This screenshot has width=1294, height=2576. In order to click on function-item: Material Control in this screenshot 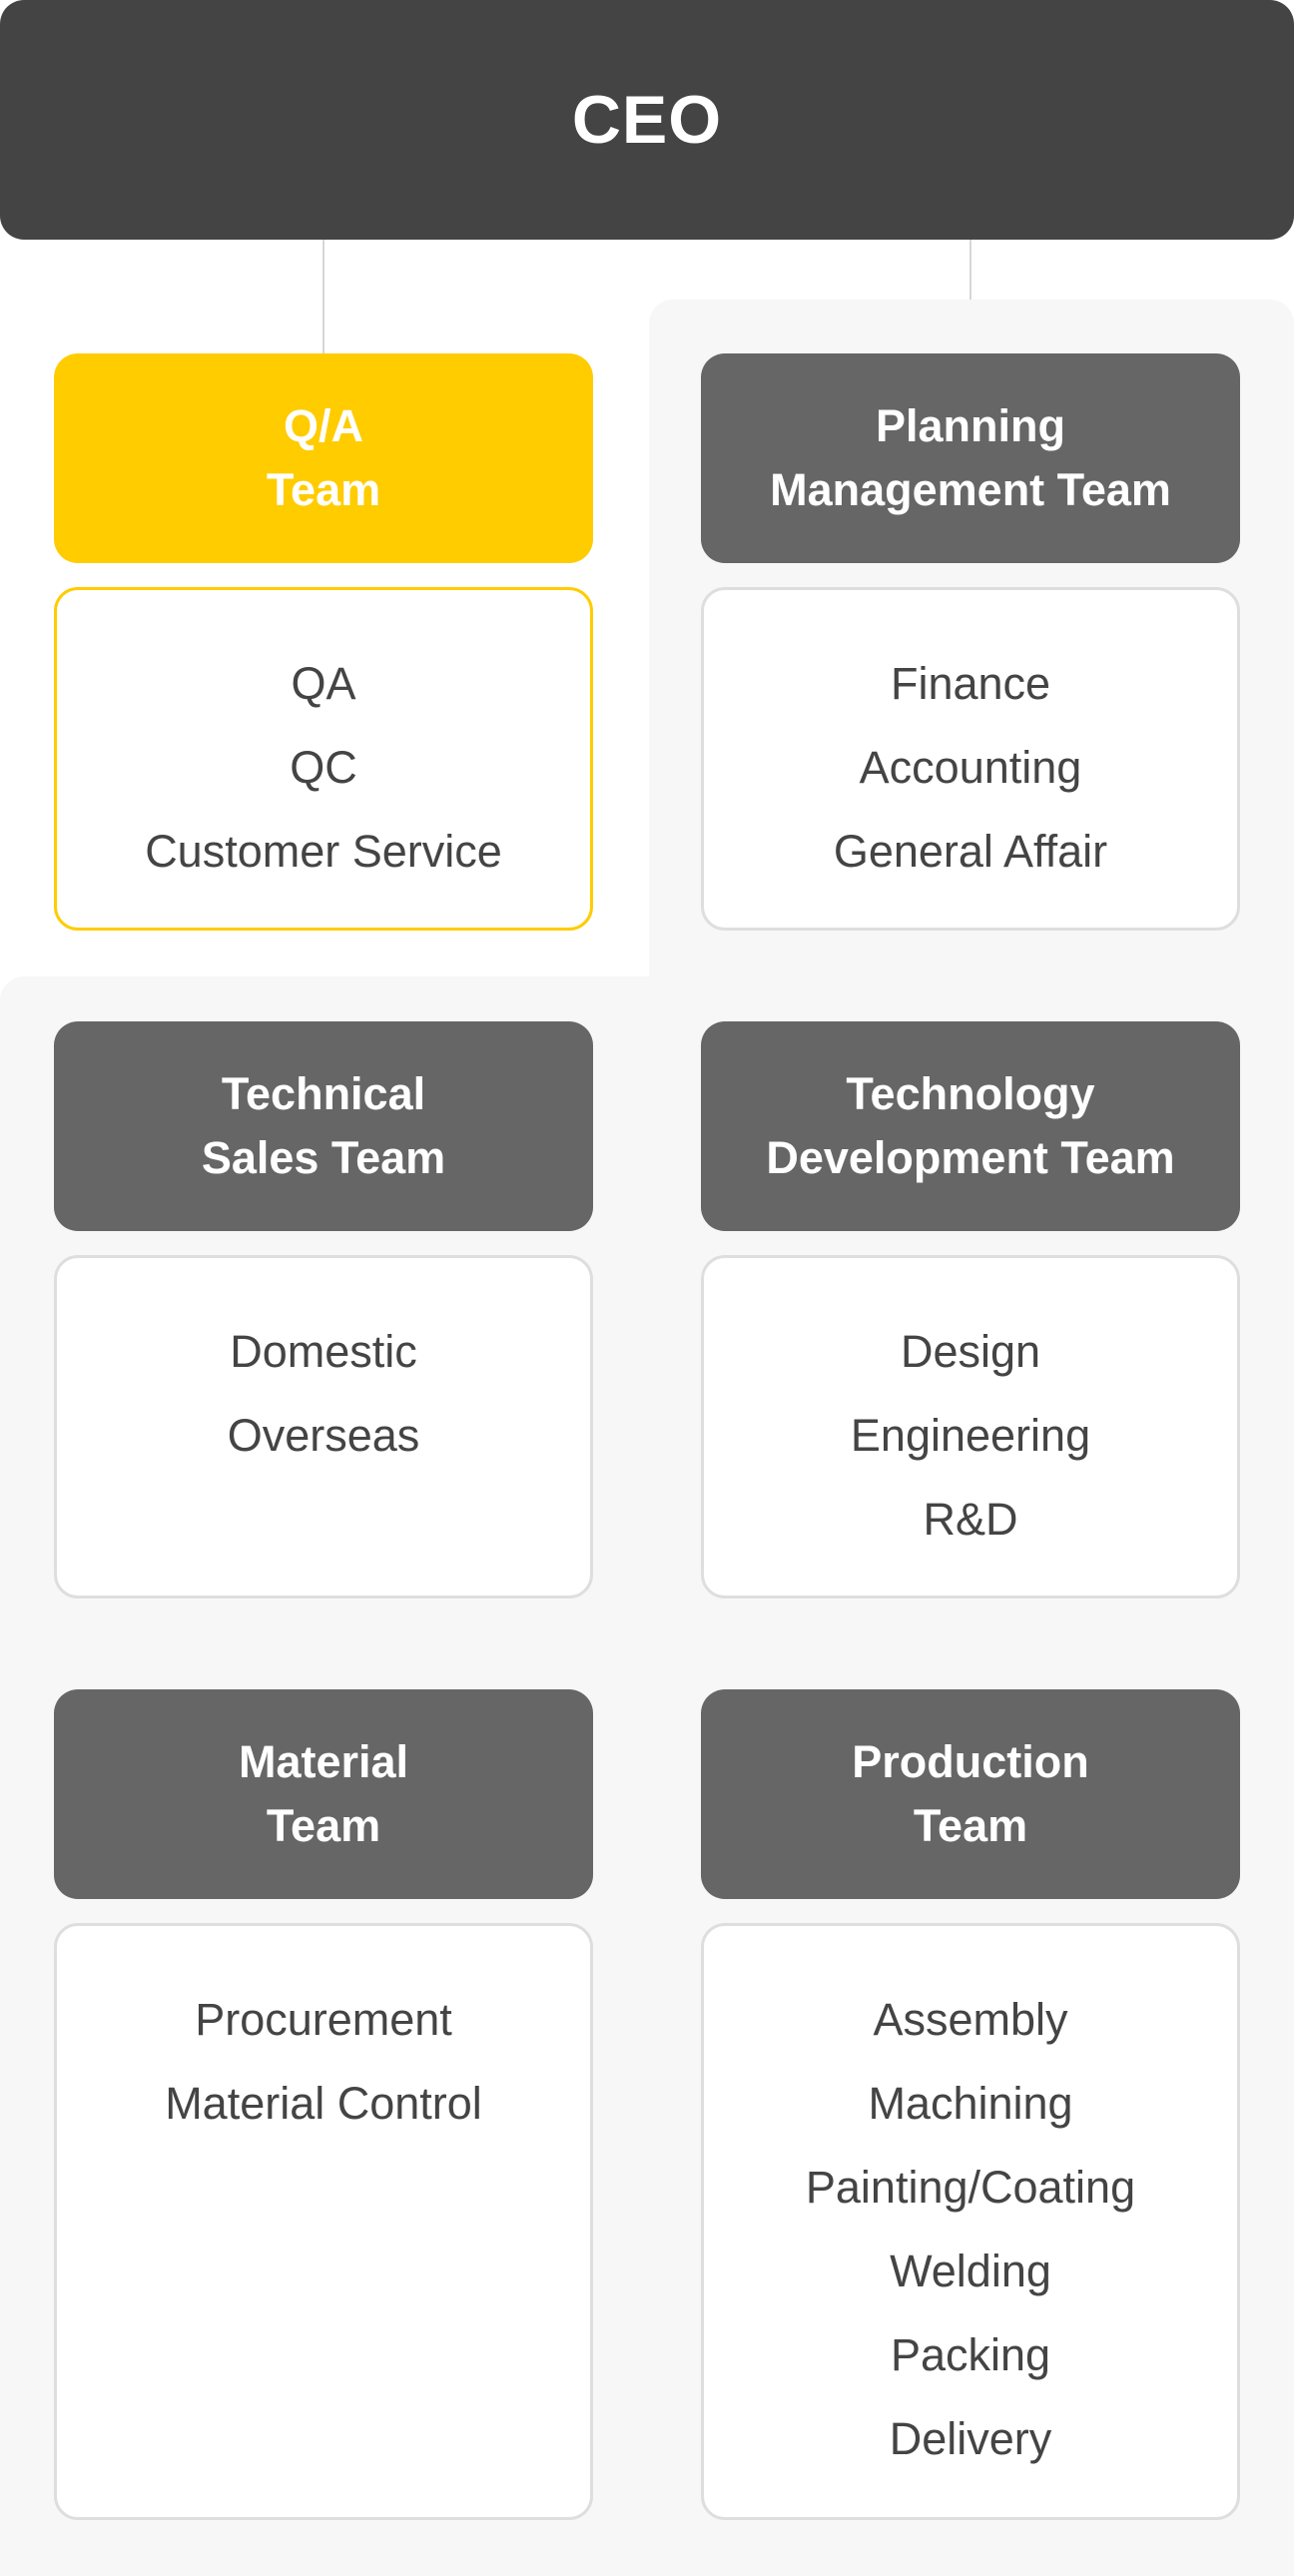, I will do `click(323, 2103)`.